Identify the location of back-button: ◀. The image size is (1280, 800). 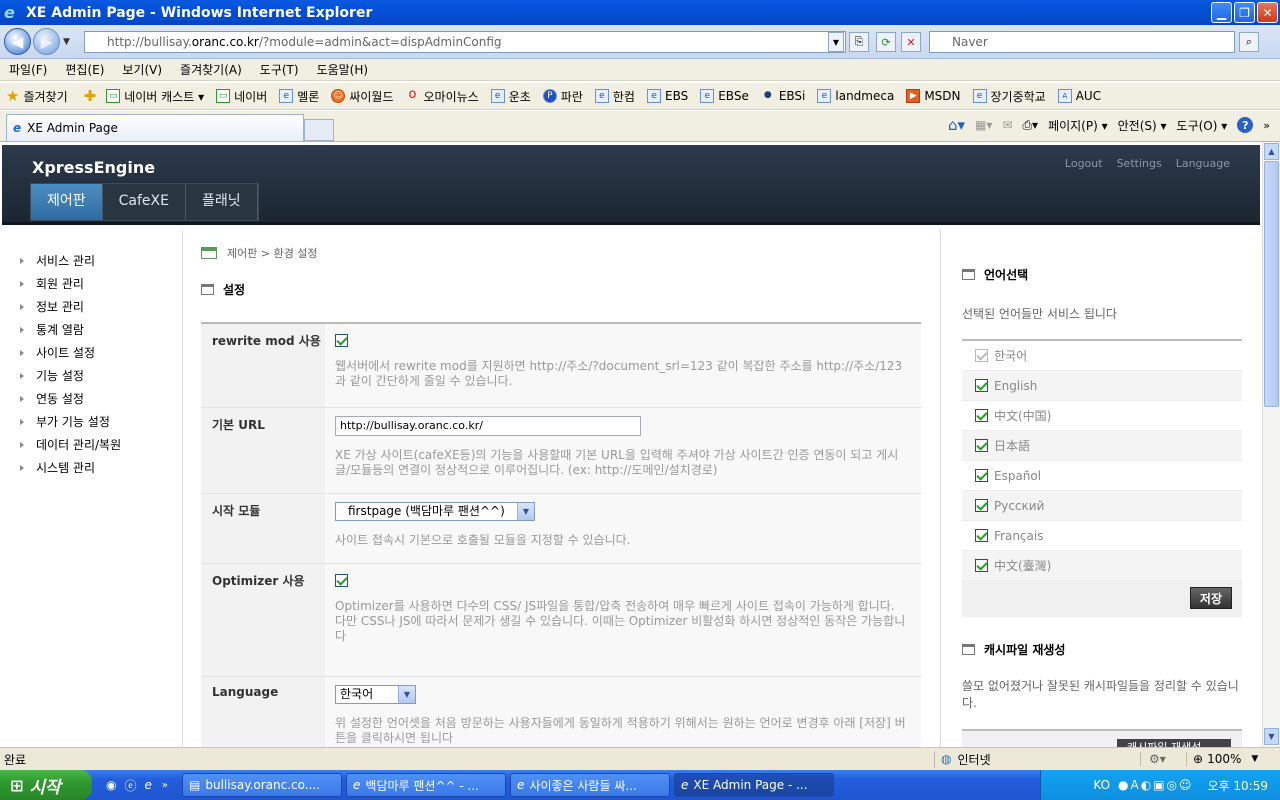
(17, 41).